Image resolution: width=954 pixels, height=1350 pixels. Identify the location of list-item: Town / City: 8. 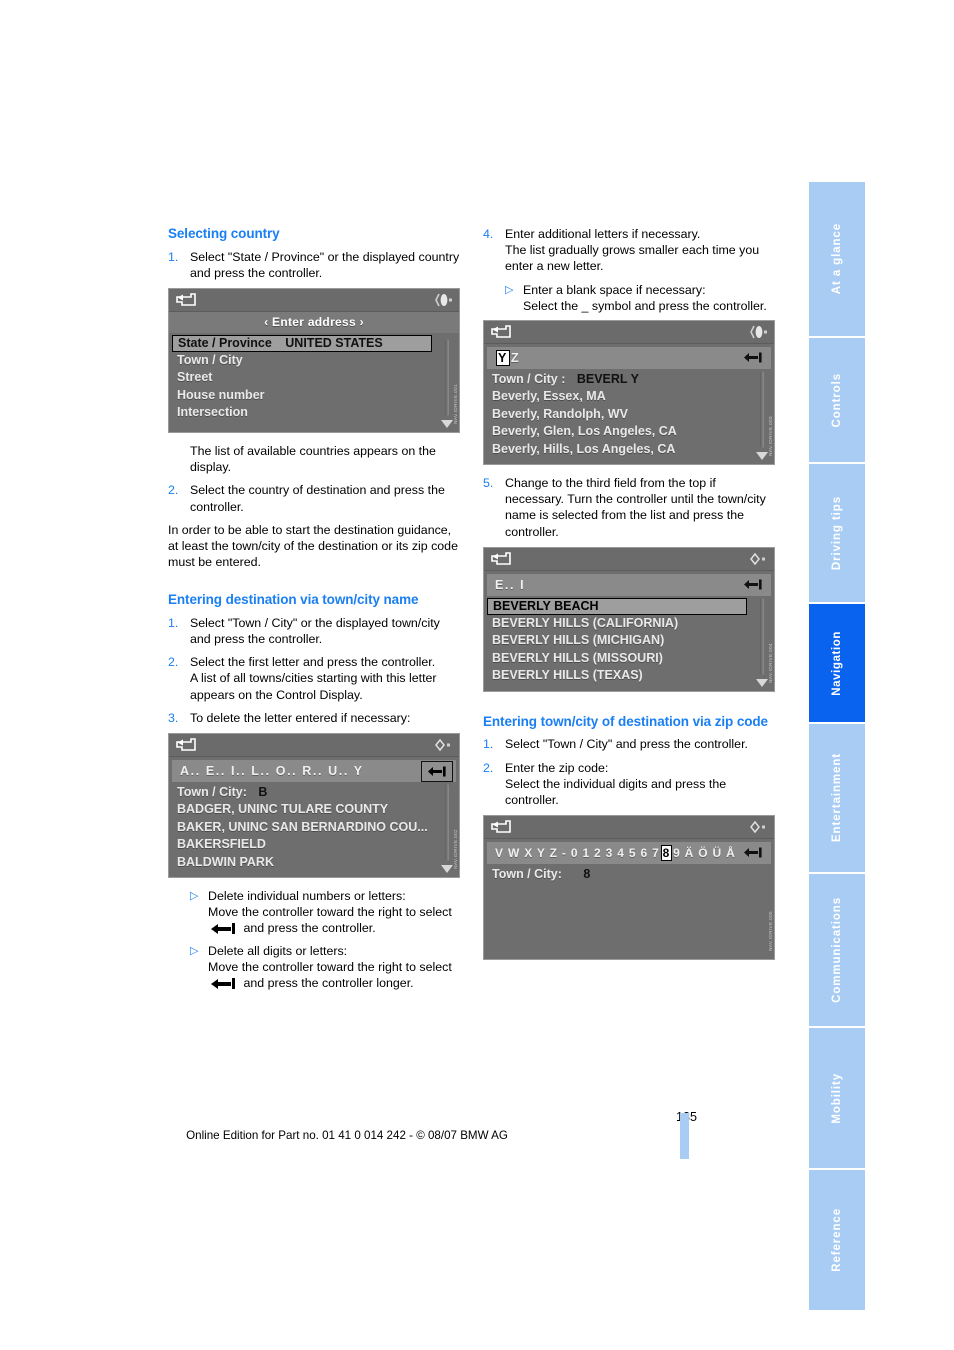
(629, 874).